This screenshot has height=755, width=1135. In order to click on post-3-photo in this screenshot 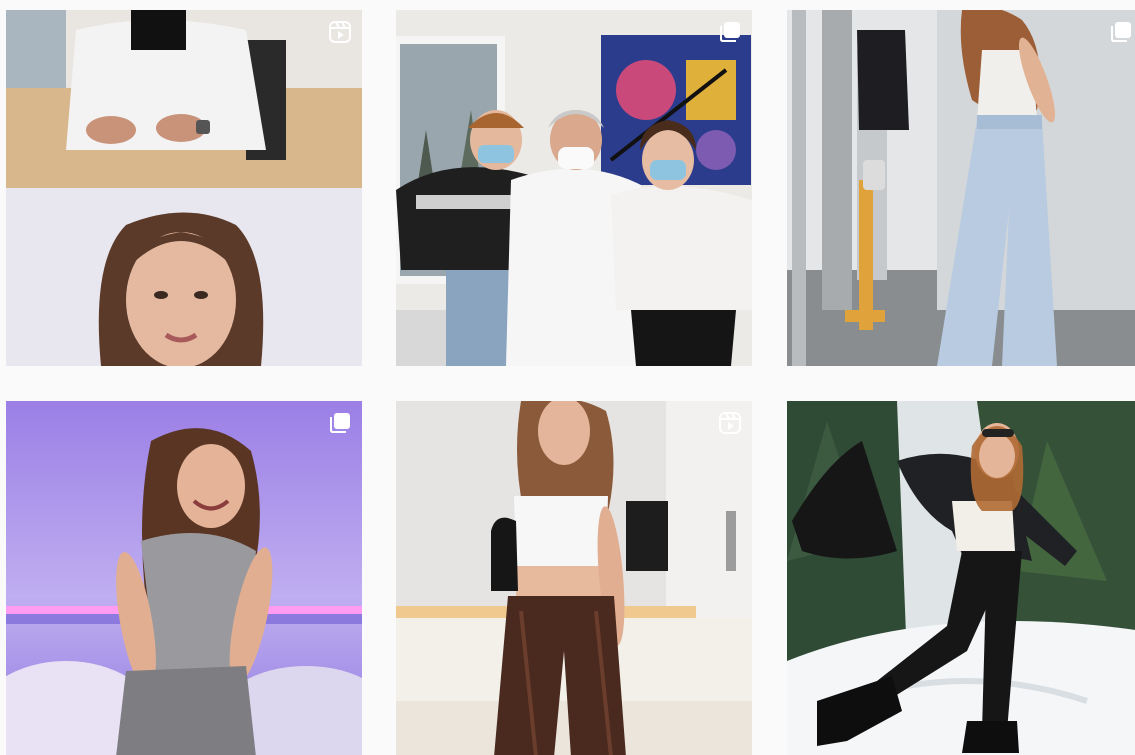, I will do `click(961, 188)`.